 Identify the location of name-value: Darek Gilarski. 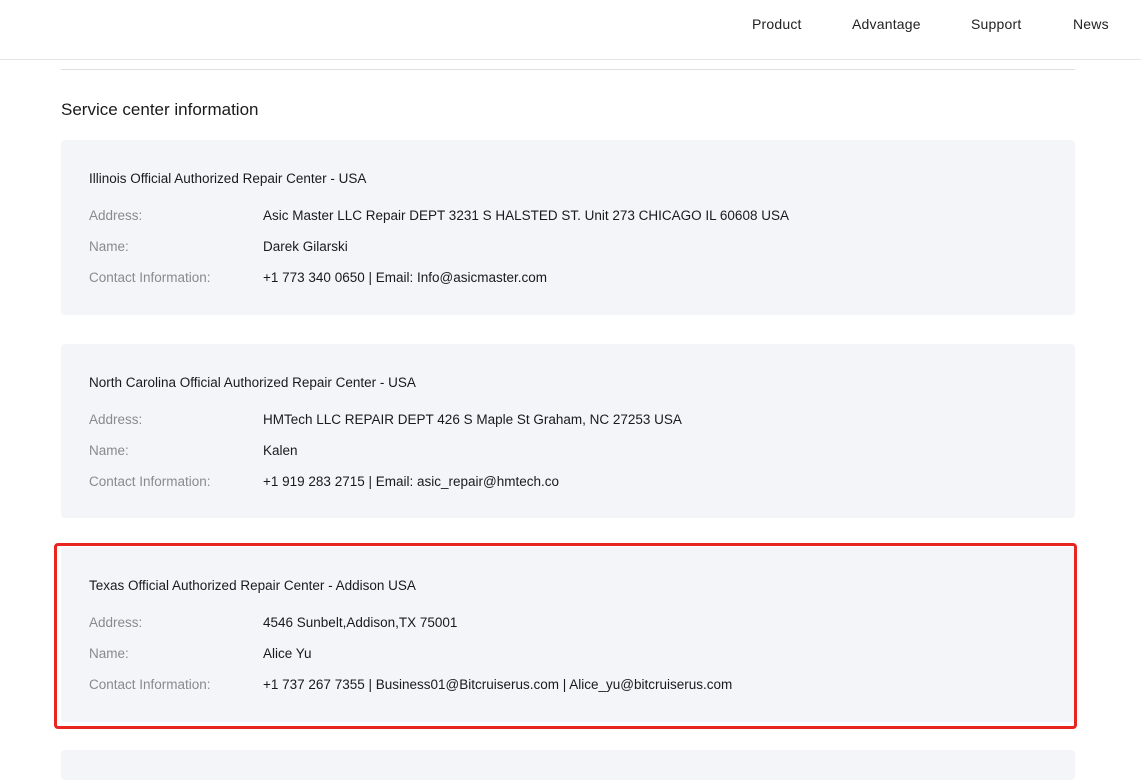
(305, 246).